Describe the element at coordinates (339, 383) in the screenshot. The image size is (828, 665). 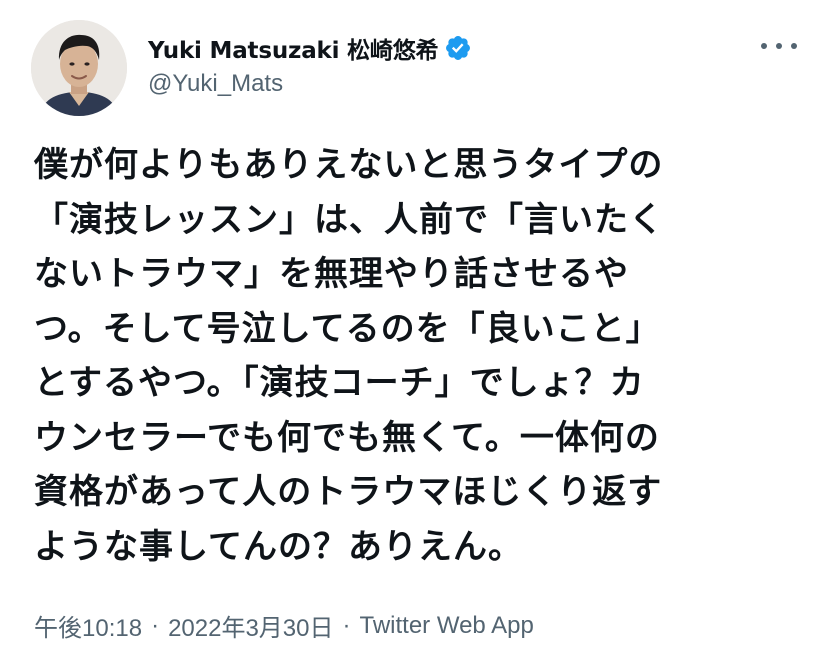
I see `tweet-text-line: とするやつ。「演技コーチ」でしょ？カ` at that location.